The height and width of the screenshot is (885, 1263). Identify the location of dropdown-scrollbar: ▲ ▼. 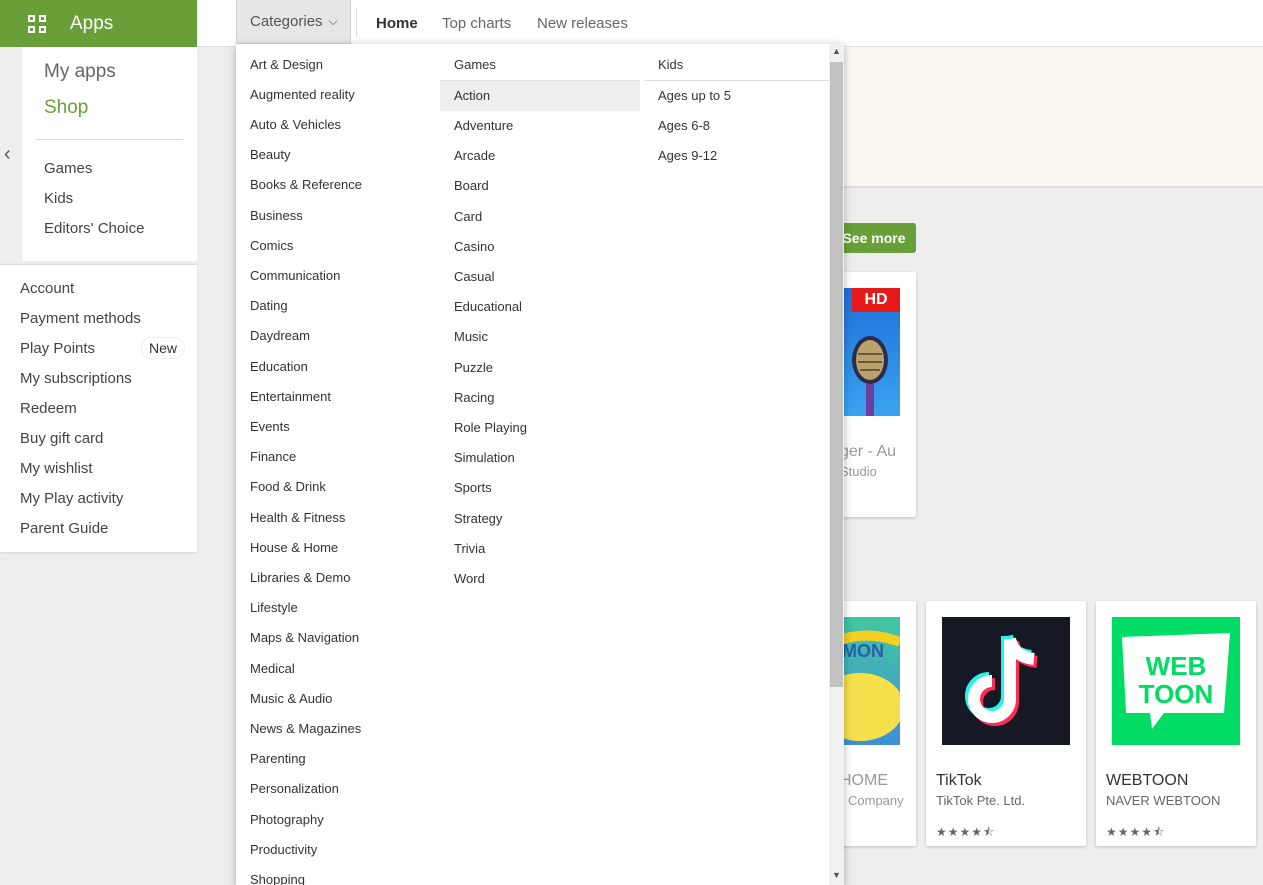
(836, 464).